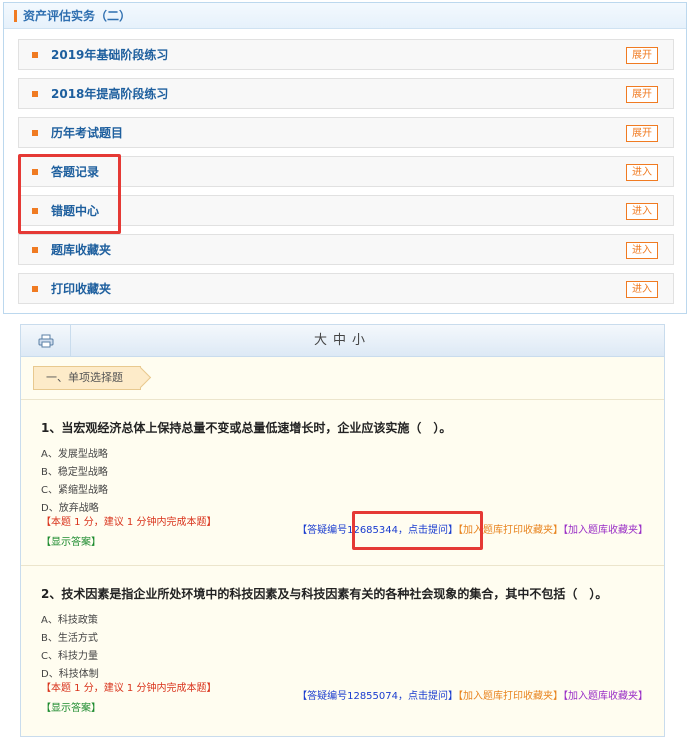  What do you see at coordinates (74, 454) in the screenshot?
I see `option-a: A、发展型战略` at bounding box center [74, 454].